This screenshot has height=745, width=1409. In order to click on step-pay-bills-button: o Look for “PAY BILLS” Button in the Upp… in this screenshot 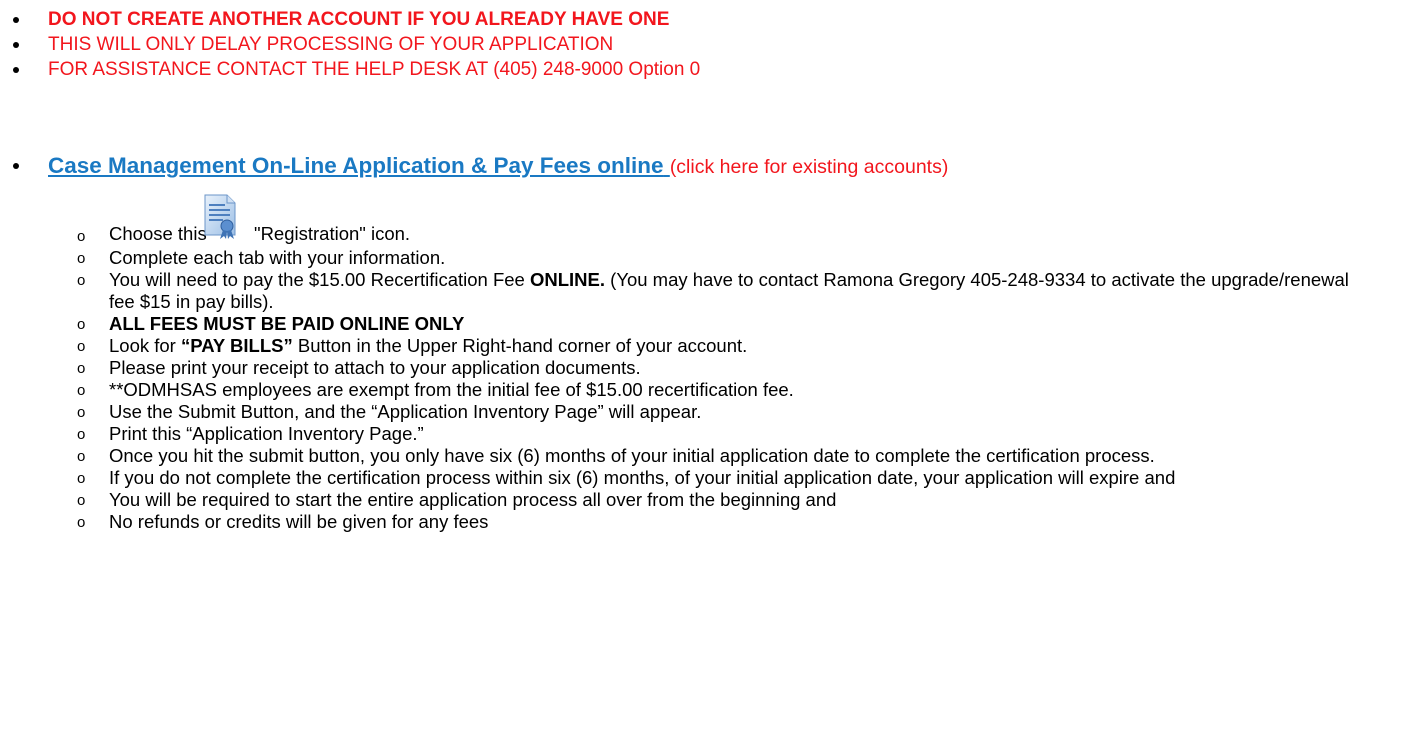, I will do `click(704, 346)`.